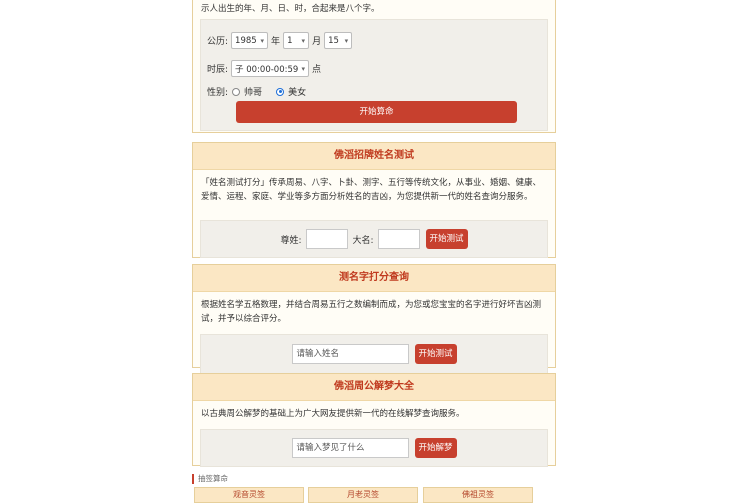  What do you see at coordinates (218, 42) in the screenshot?
I see `gongli-label: 公历:` at bounding box center [218, 42].